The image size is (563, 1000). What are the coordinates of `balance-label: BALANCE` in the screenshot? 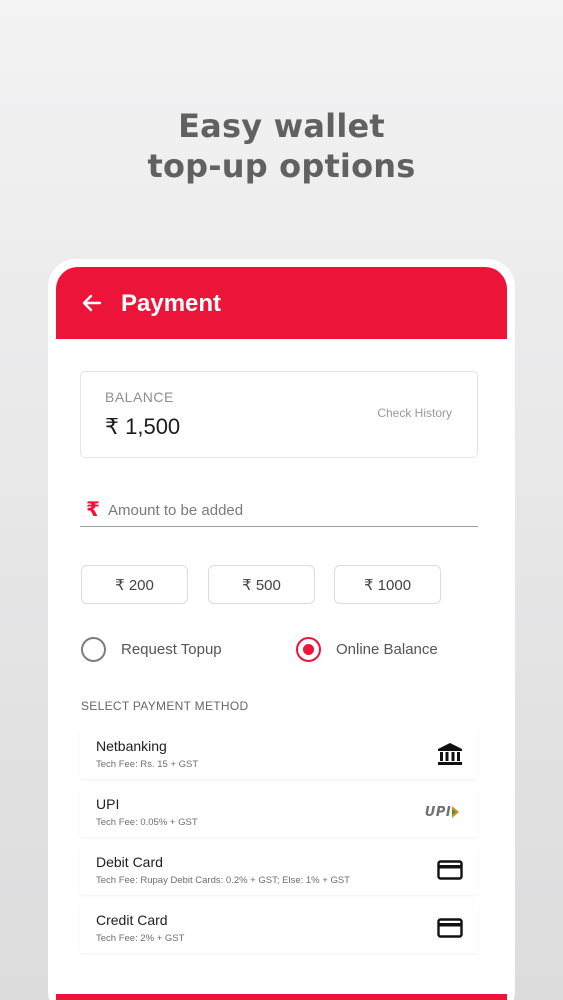 It's located at (139, 397).